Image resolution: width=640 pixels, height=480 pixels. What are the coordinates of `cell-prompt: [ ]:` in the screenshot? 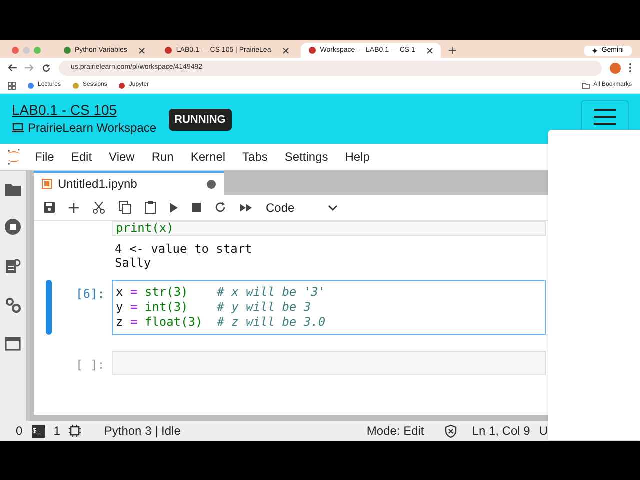 It's located at (90, 365).